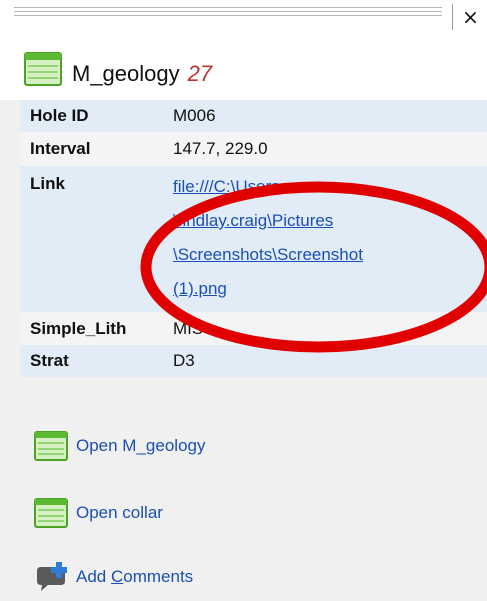 The width and height of the screenshot is (487, 601). Describe the element at coordinates (60, 148) in the screenshot. I see `field-label: Interval` at that location.